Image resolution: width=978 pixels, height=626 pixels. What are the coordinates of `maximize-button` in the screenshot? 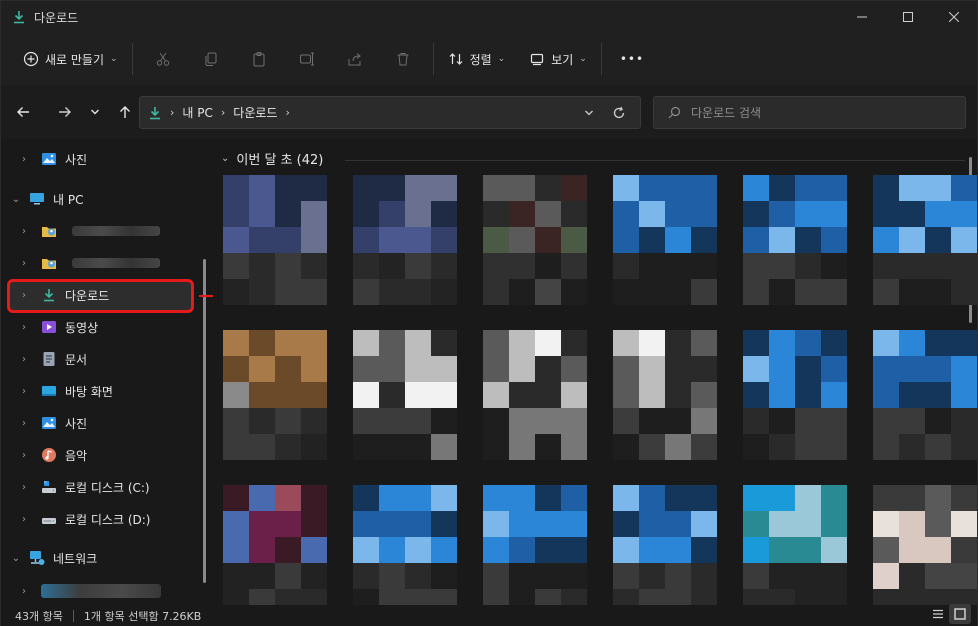 It's located at (908, 17).